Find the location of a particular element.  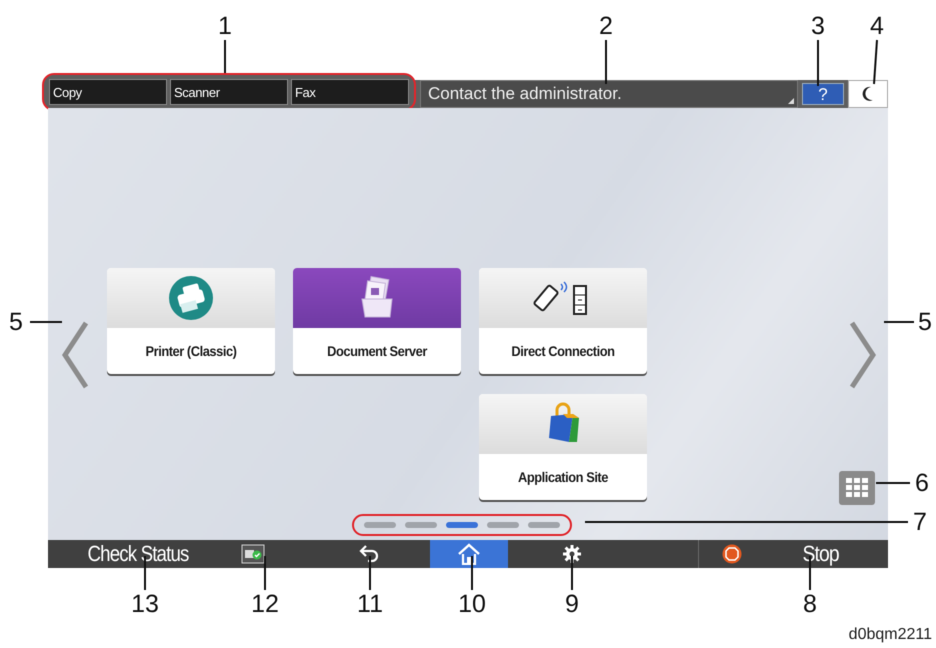

stop-label: Stop is located at coordinates (820, 554).